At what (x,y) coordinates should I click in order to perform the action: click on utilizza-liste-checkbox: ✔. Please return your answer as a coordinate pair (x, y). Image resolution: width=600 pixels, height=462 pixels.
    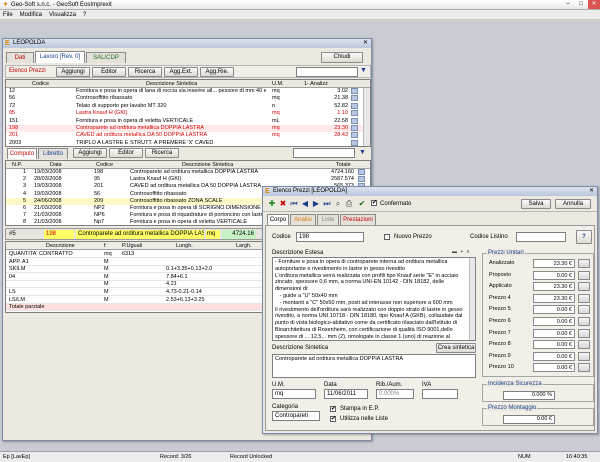
    Looking at the image, I should click on (333, 419).